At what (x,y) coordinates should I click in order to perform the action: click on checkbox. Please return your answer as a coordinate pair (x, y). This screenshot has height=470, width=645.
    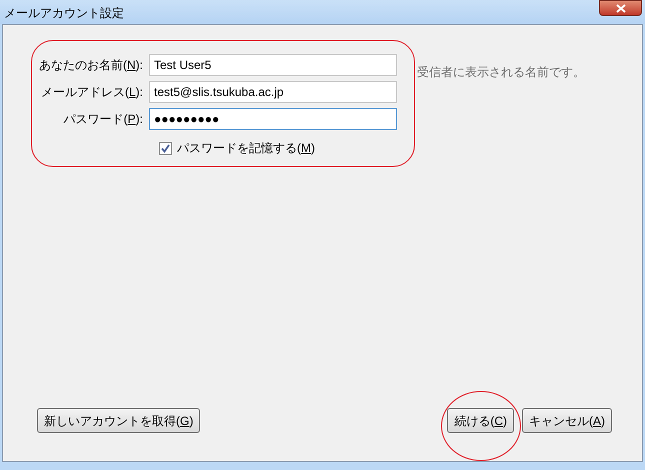
    Looking at the image, I should click on (165, 148).